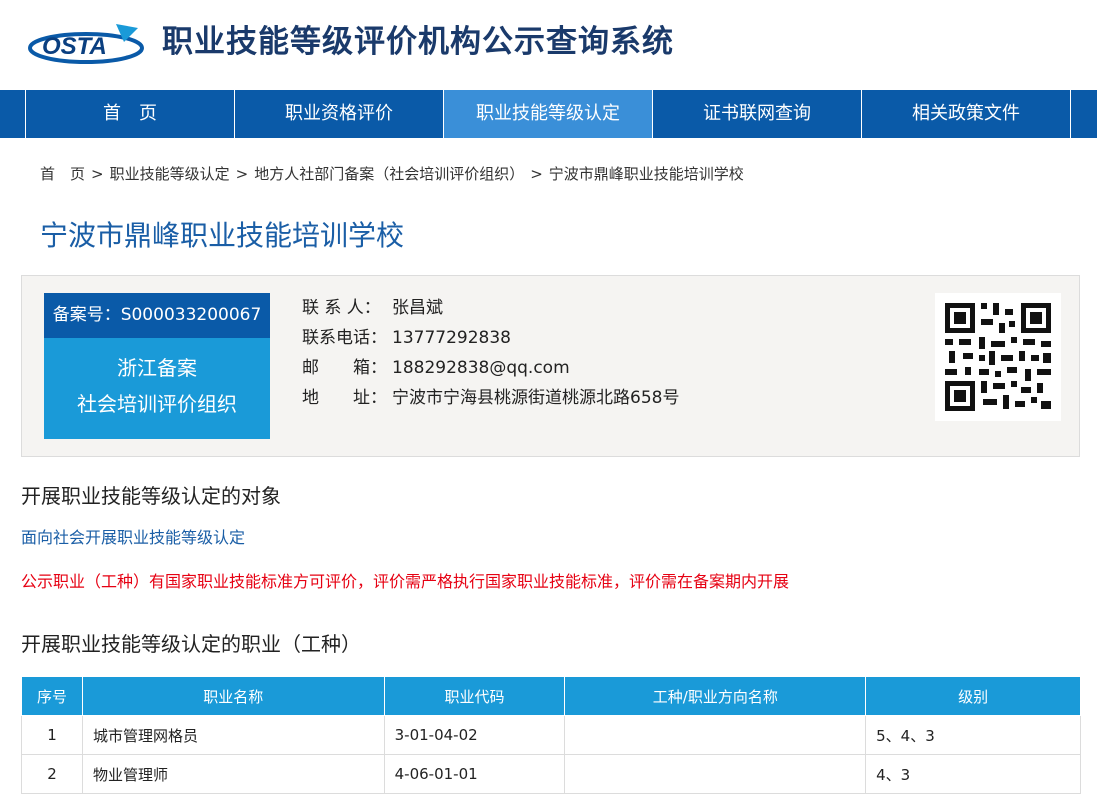 The image size is (1097, 806). I want to click on table-row: 1 城市管理网格员 3-01-04-02 5、4、3, so click(551, 735).